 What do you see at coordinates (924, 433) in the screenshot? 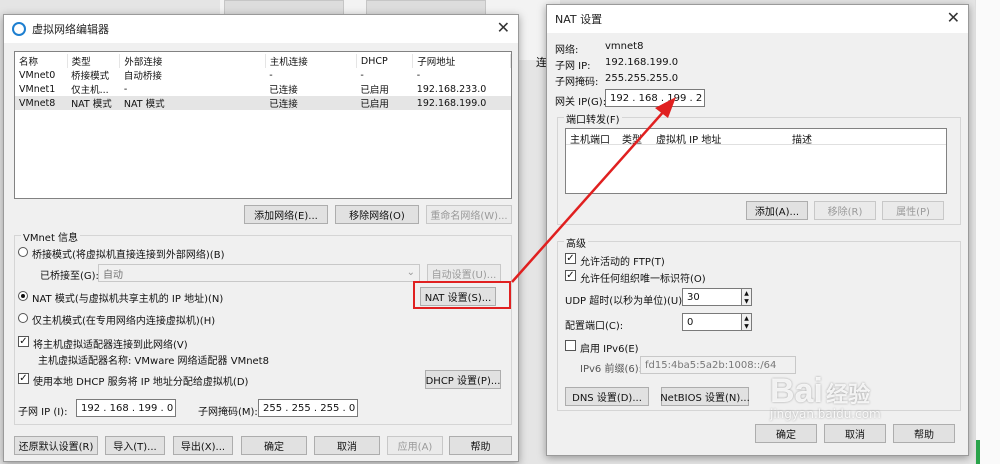
I see `nat-help-button: 帮助` at bounding box center [924, 433].